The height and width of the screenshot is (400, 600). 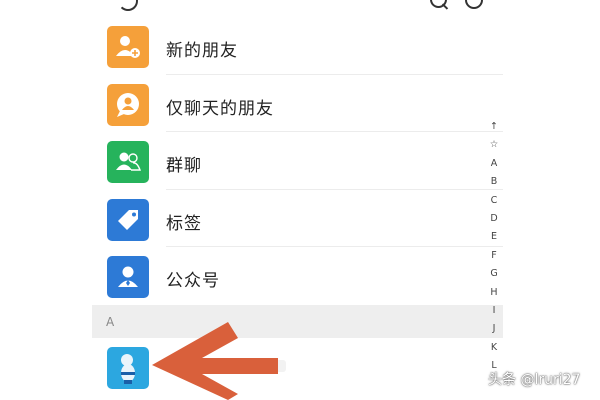 What do you see at coordinates (493, 274) in the screenshot?
I see `index-item: G` at bounding box center [493, 274].